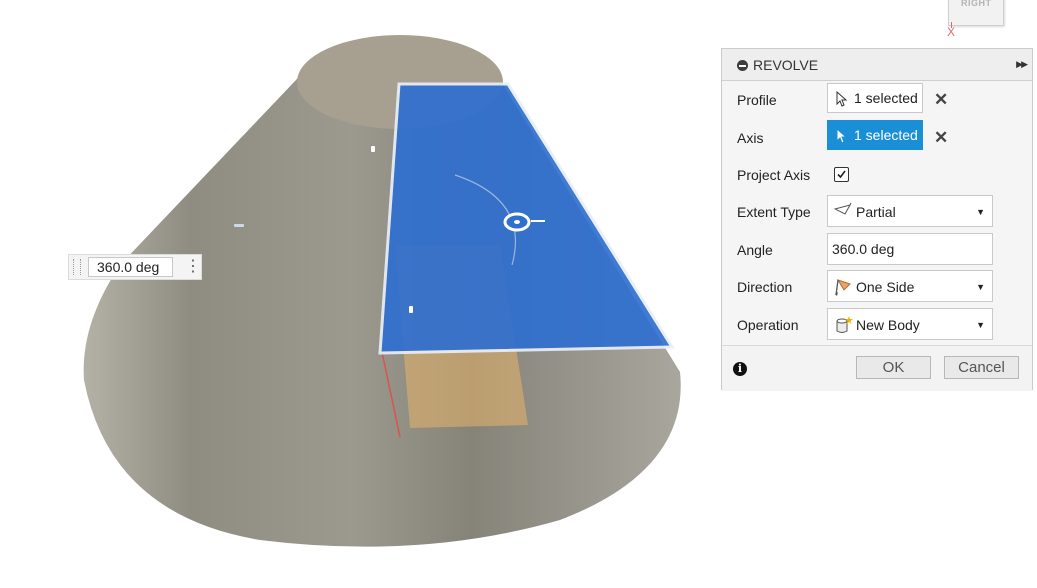 Image resolution: width=1037 pixels, height=588 pixels. What do you see at coordinates (910, 211) in the screenshot?
I see `extent-type-dropdown: Partial ▼` at bounding box center [910, 211].